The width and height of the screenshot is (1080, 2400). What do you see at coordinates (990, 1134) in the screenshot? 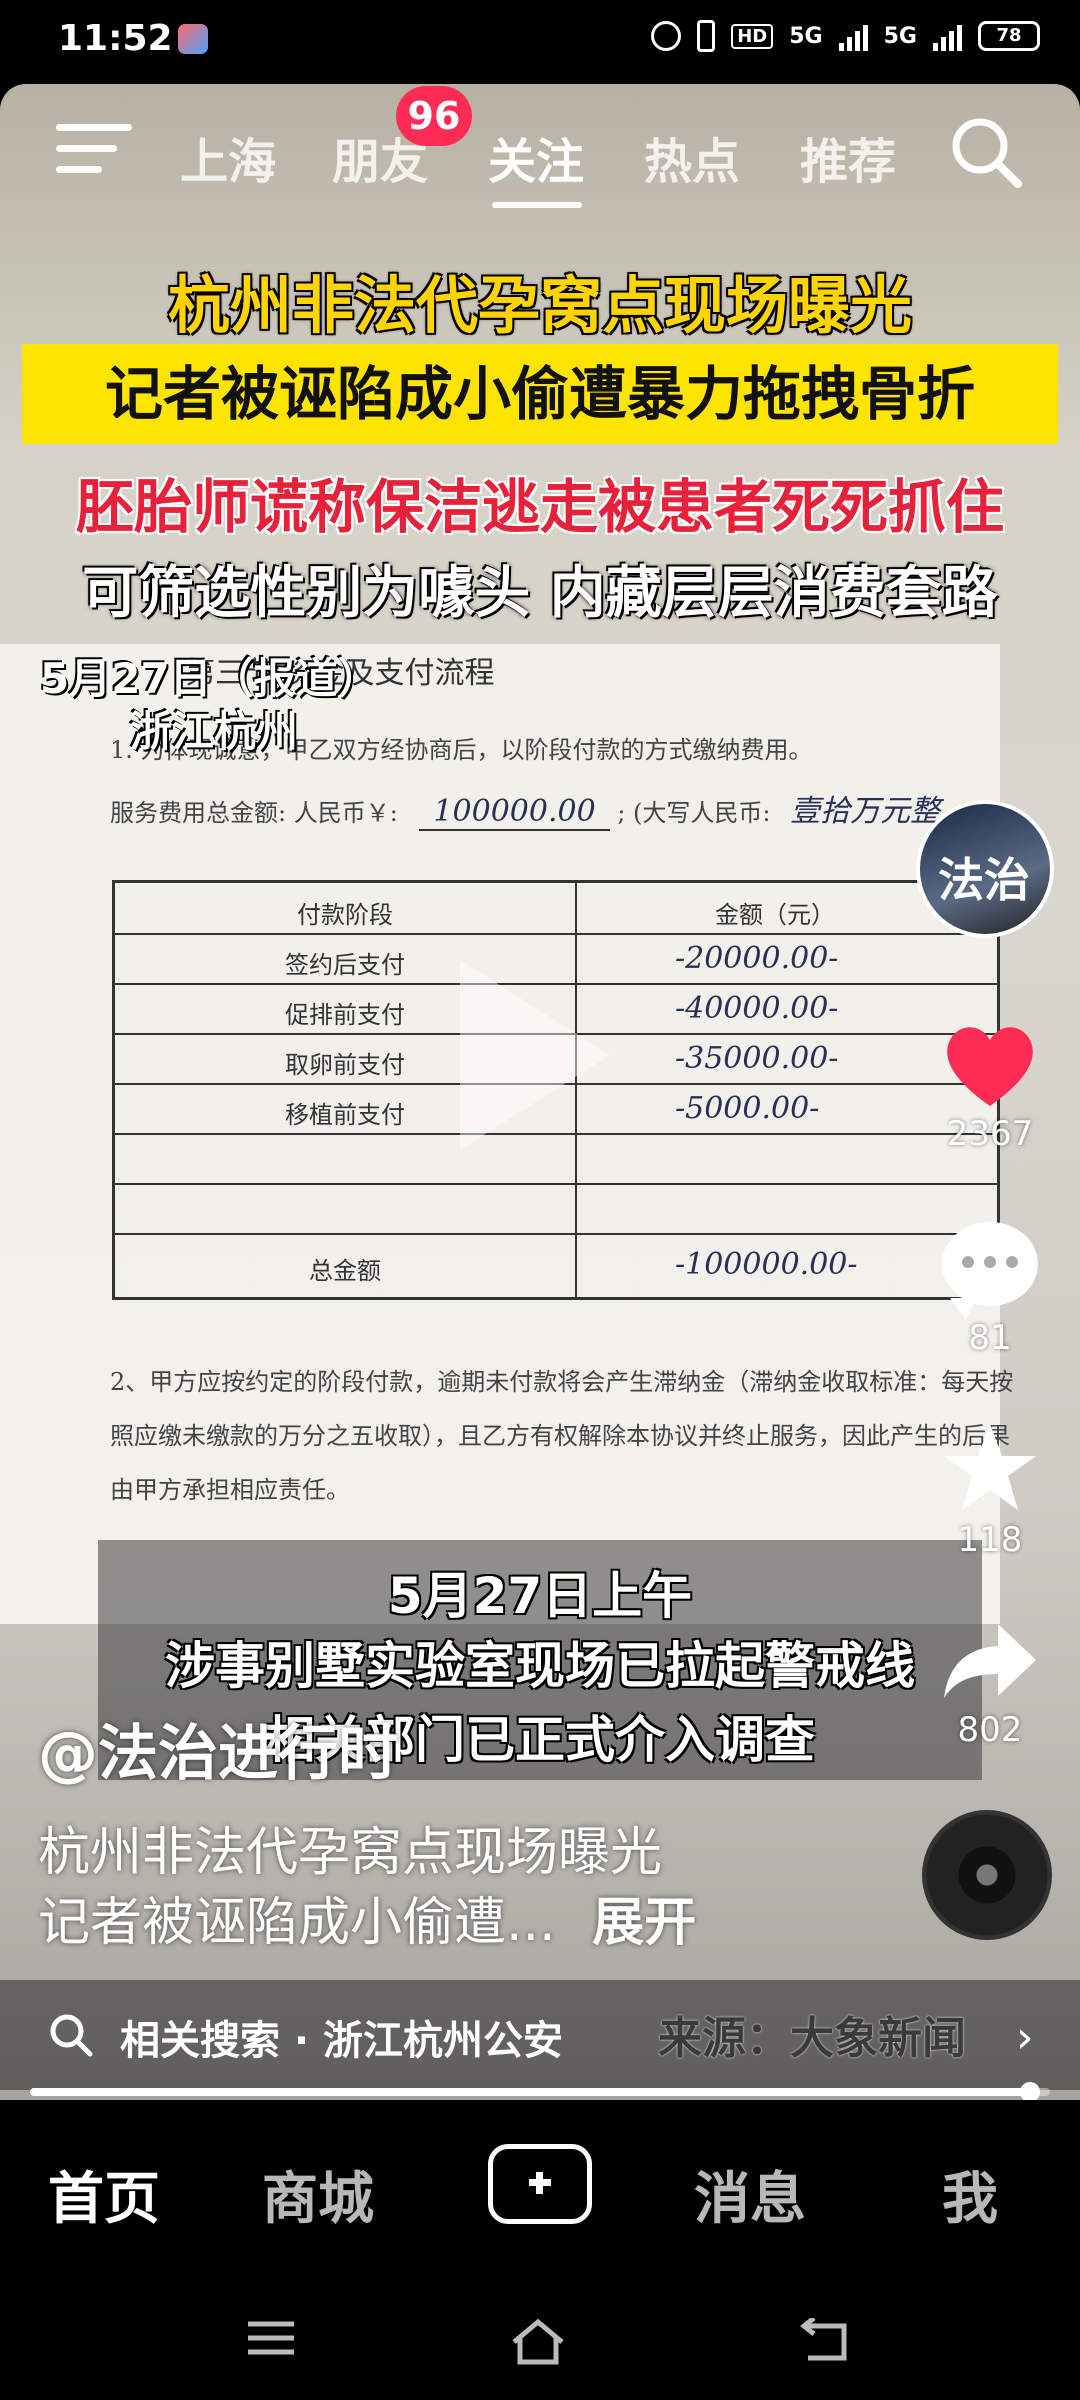
I see `like-count: 2367` at bounding box center [990, 1134].